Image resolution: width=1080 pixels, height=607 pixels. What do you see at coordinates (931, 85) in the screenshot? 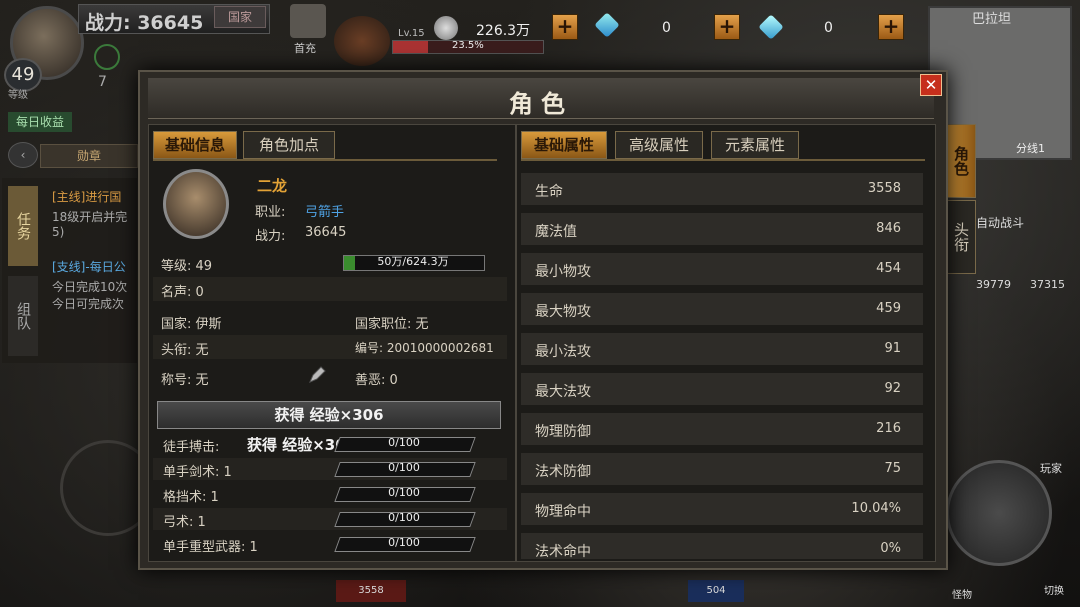
I see `close-icon: ✕` at bounding box center [931, 85].